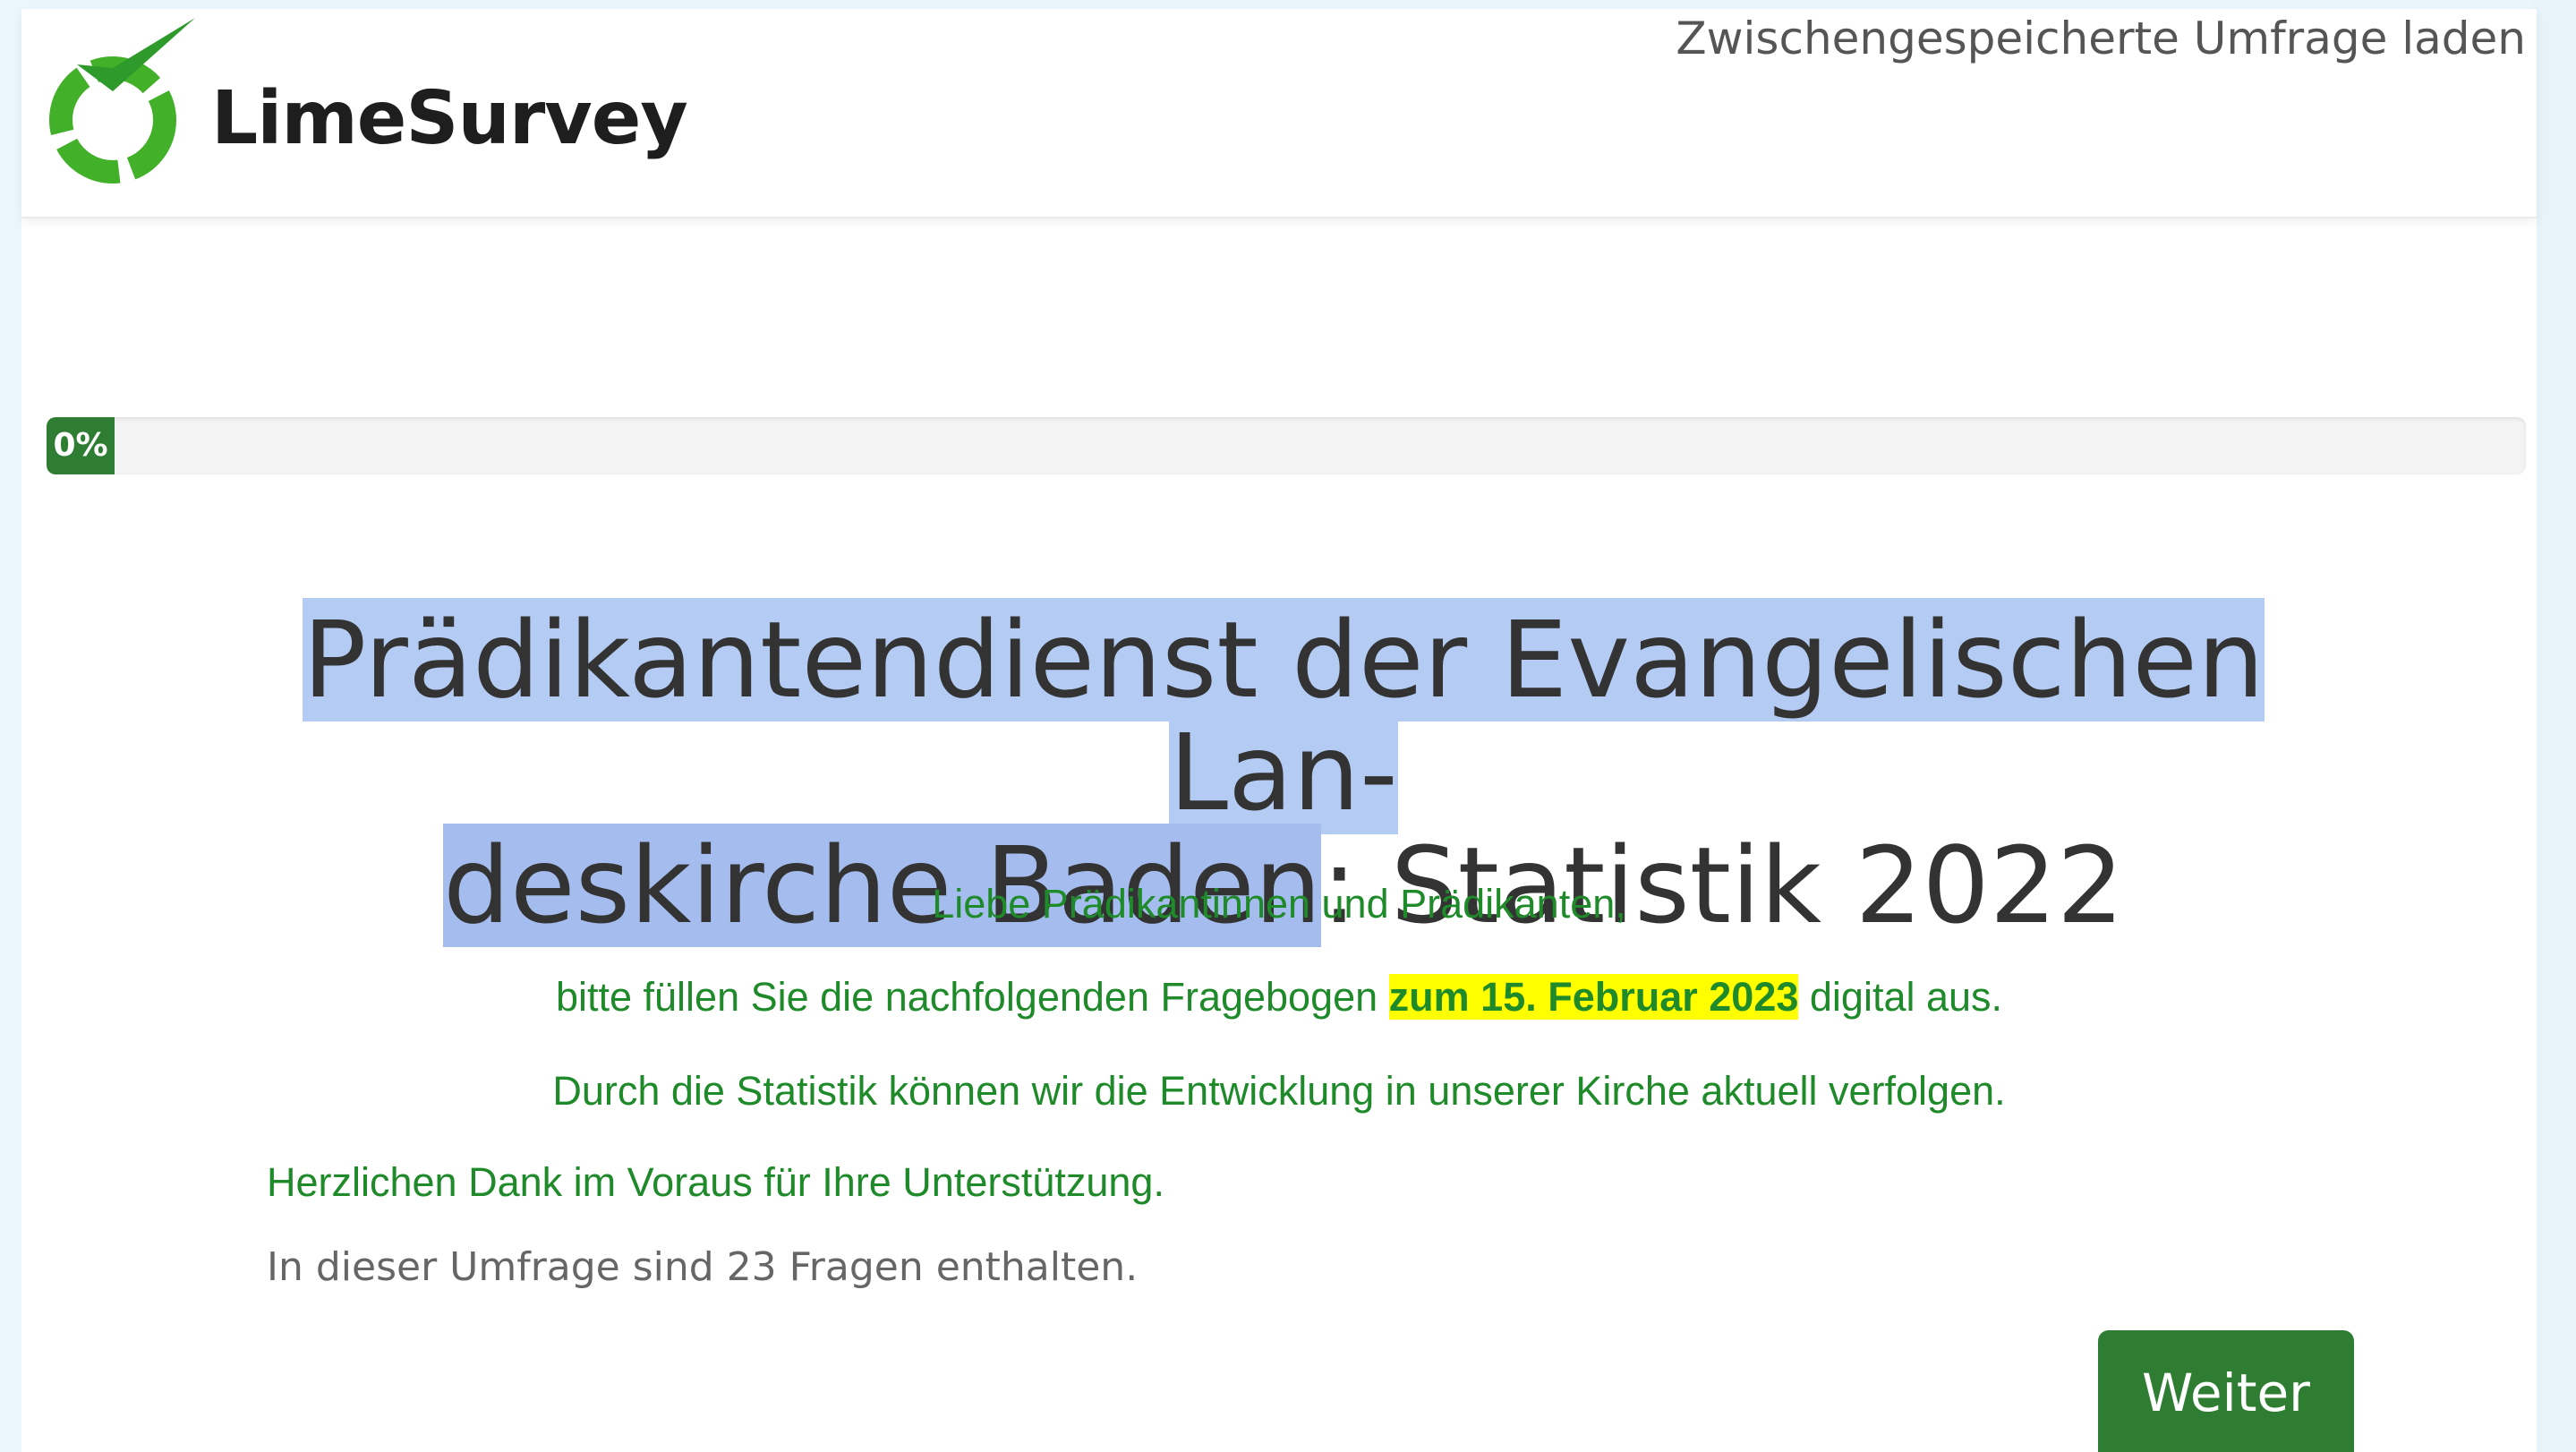 The width and height of the screenshot is (2576, 1452). Describe the element at coordinates (449, 118) in the screenshot. I see `brand-name: LimeSurvey` at that location.